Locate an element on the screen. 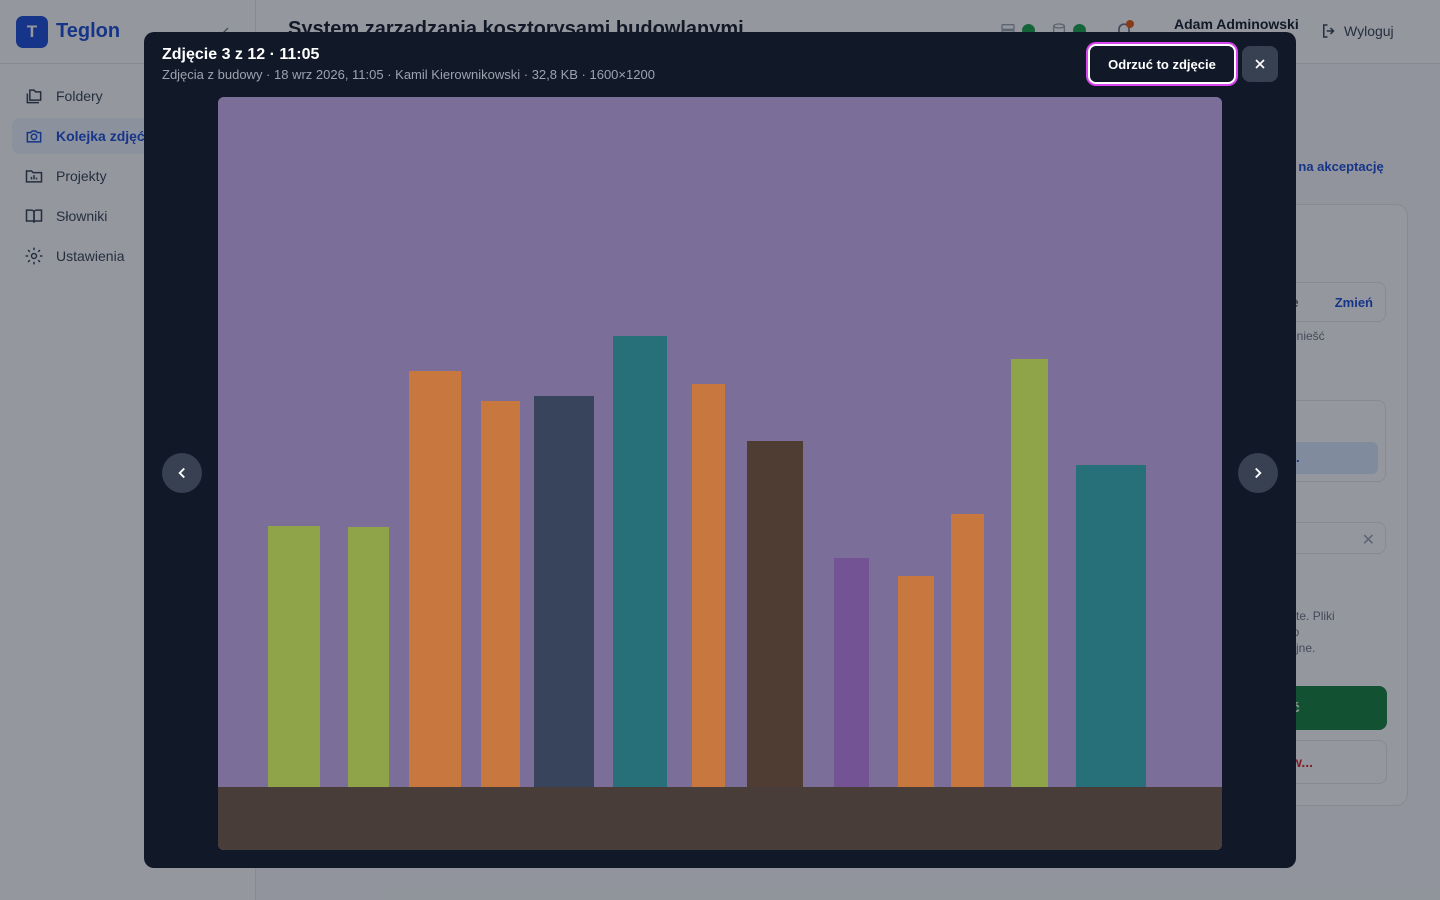  chevron-right-icon is located at coordinates (1258, 473).